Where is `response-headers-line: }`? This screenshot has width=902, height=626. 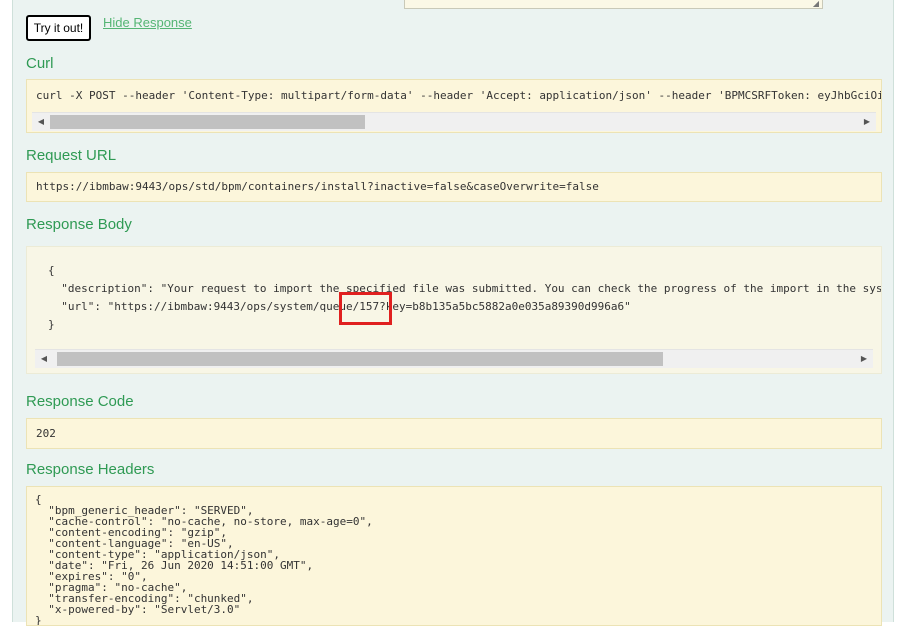 response-headers-line: } is located at coordinates (38, 620).